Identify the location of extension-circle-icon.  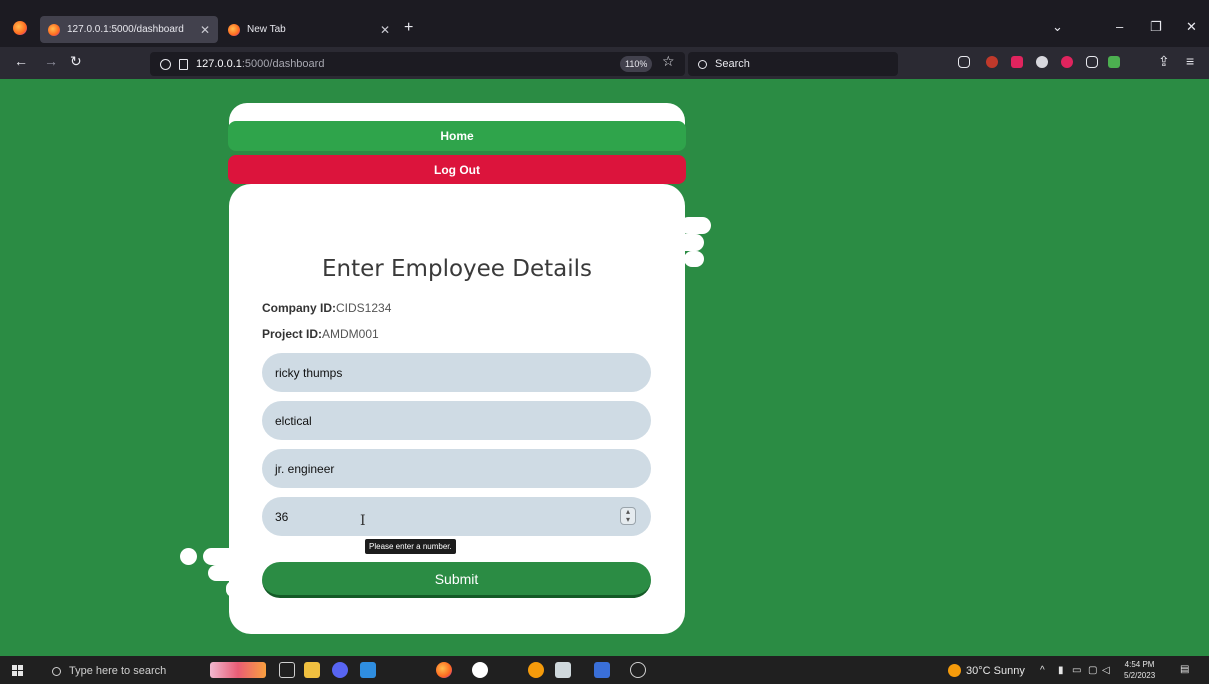
(1042, 62).